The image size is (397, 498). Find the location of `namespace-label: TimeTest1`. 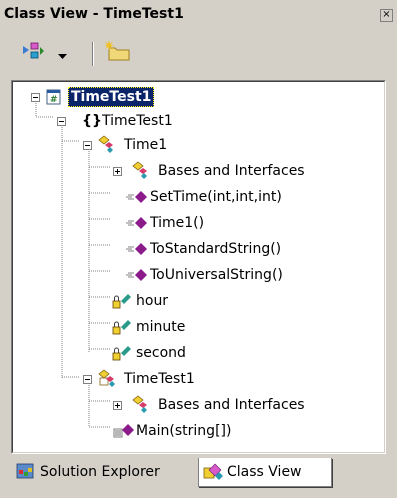

namespace-label: TimeTest1 is located at coordinates (137, 121).